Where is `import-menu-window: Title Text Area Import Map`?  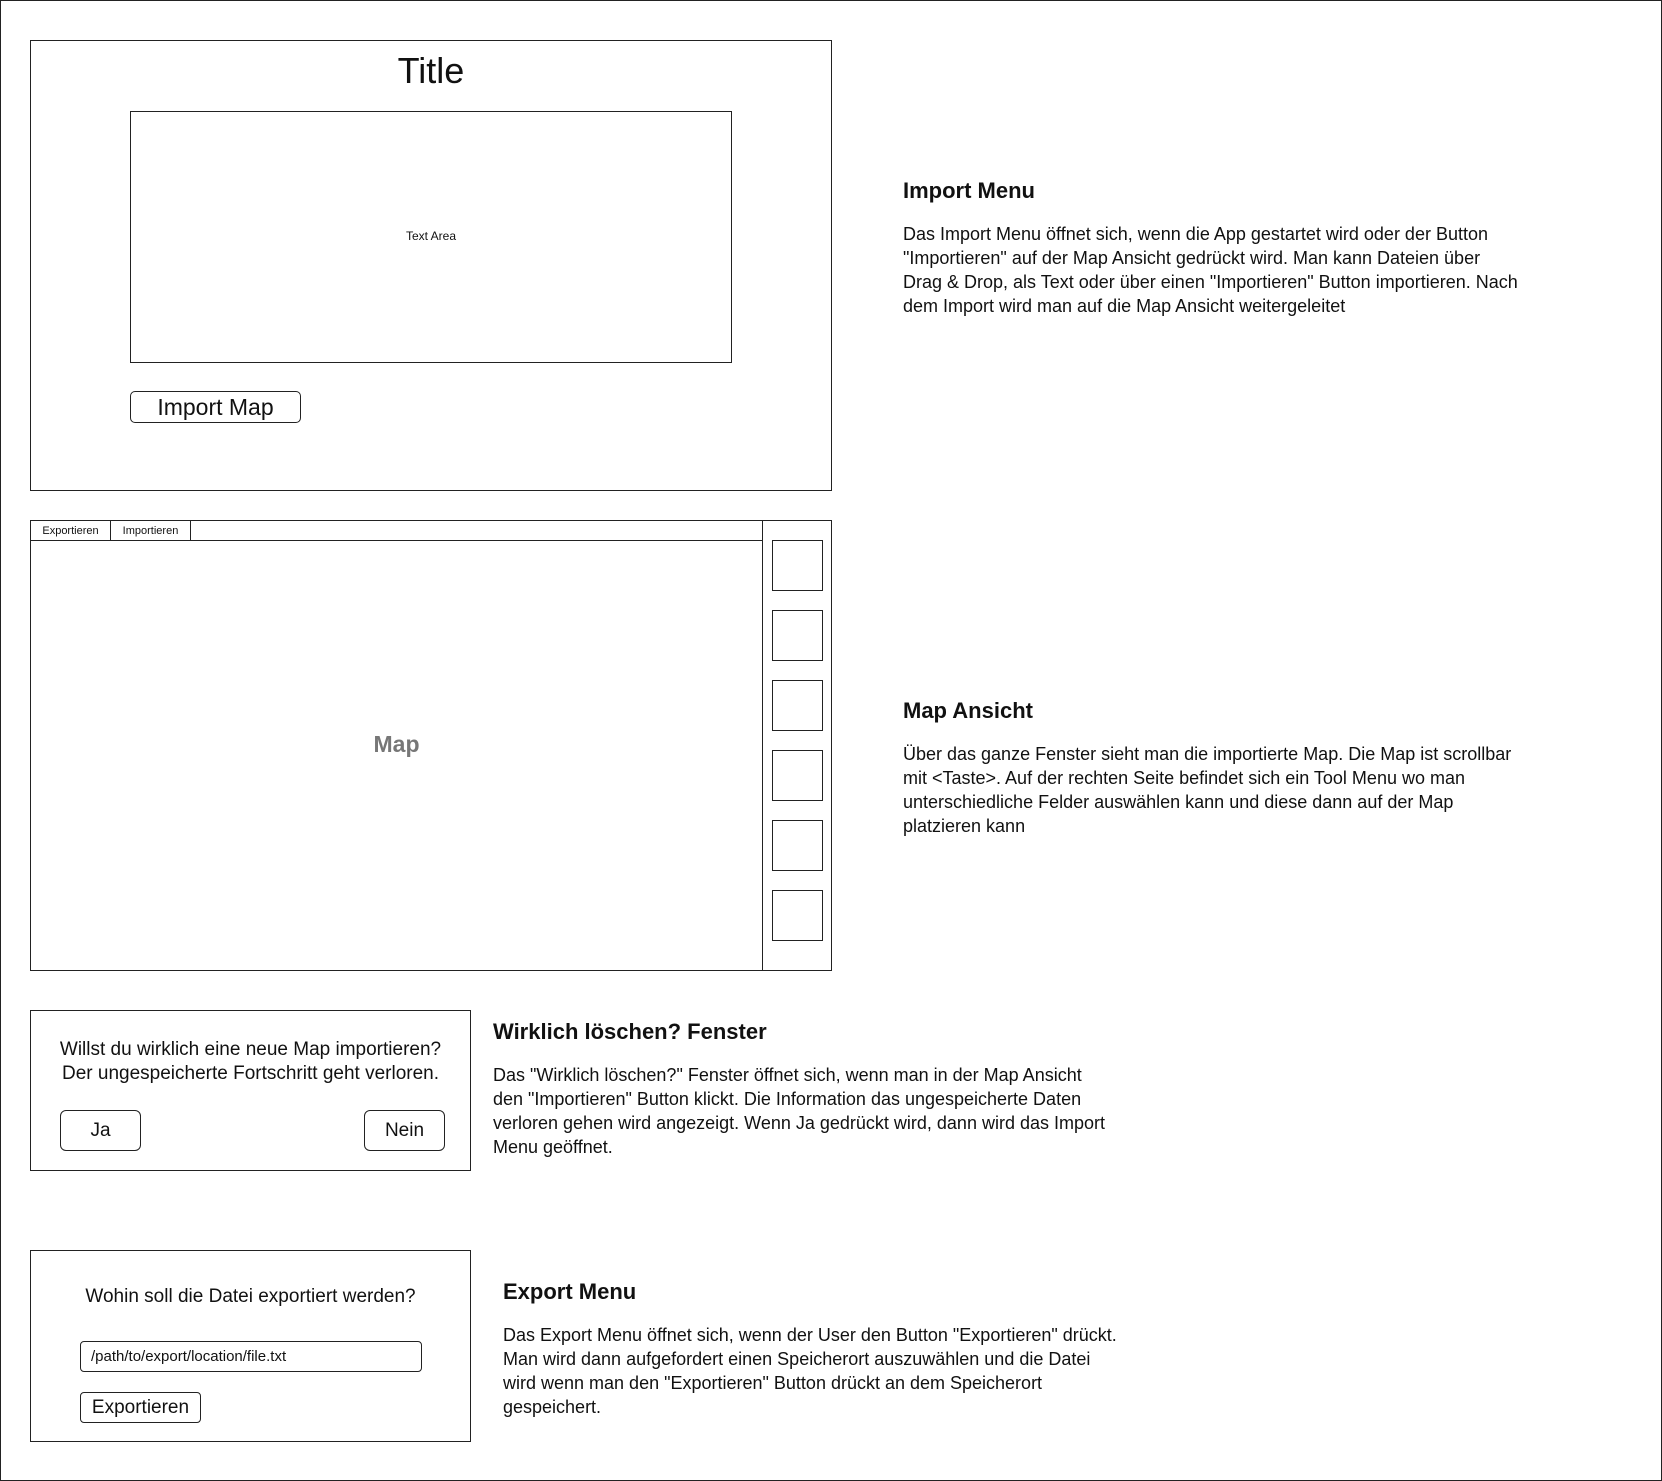
import-menu-window: Title Text Area Import Map is located at coordinates (431, 265).